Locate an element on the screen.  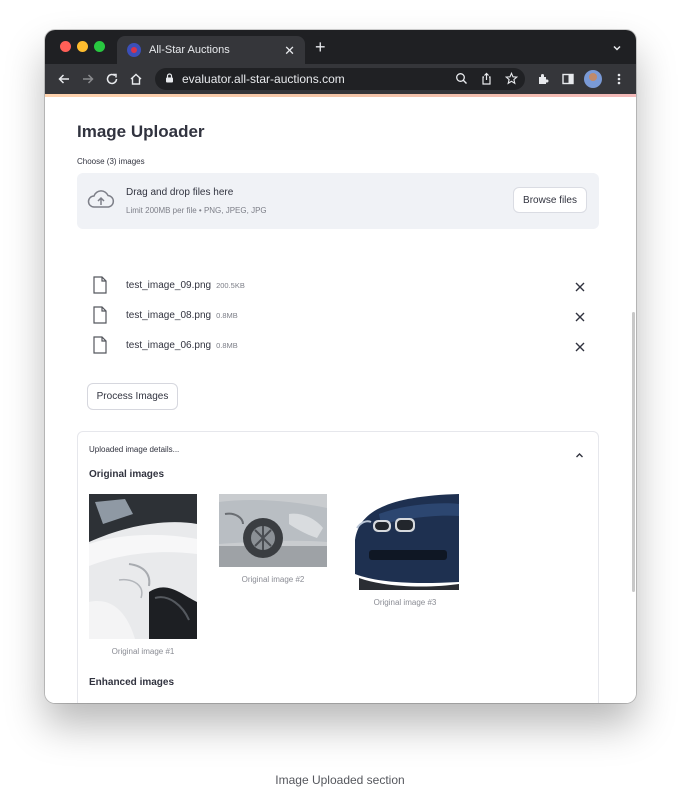
avatar is located at coordinates (593, 79).